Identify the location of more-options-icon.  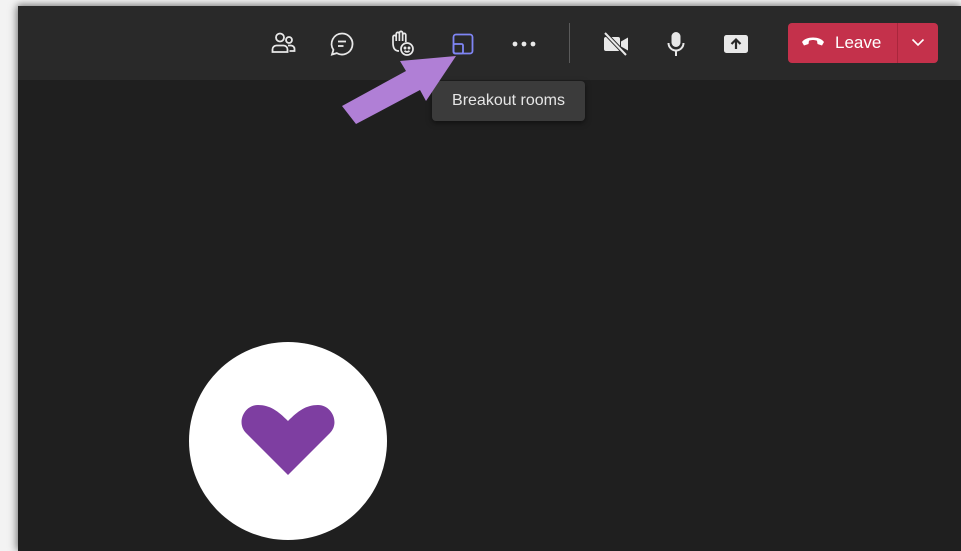
(524, 44).